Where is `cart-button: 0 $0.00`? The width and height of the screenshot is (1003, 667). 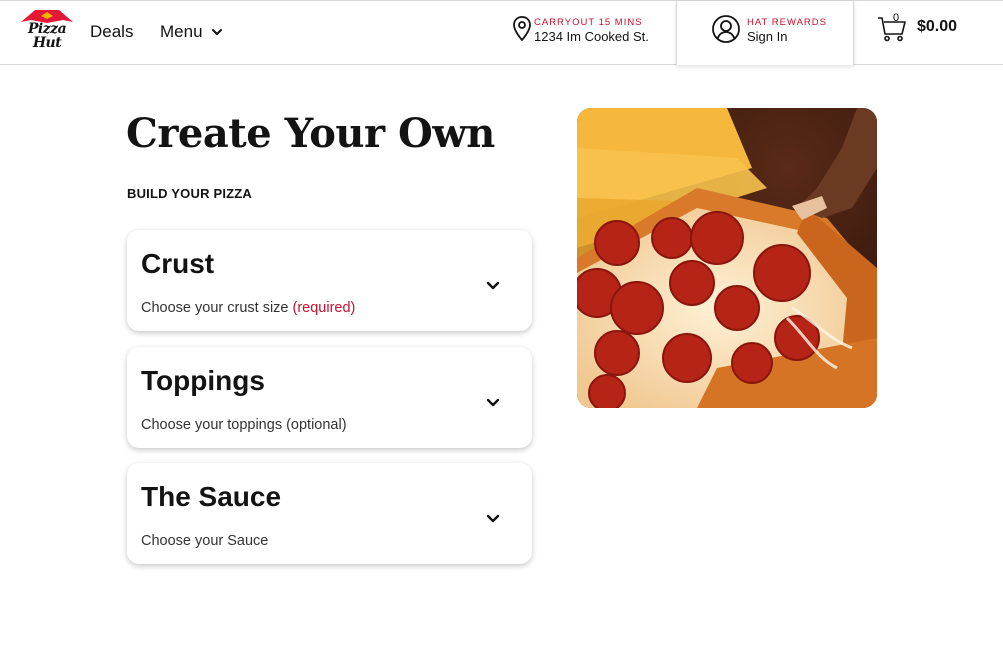
cart-button: 0 $0.00 is located at coordinates (926, 30).